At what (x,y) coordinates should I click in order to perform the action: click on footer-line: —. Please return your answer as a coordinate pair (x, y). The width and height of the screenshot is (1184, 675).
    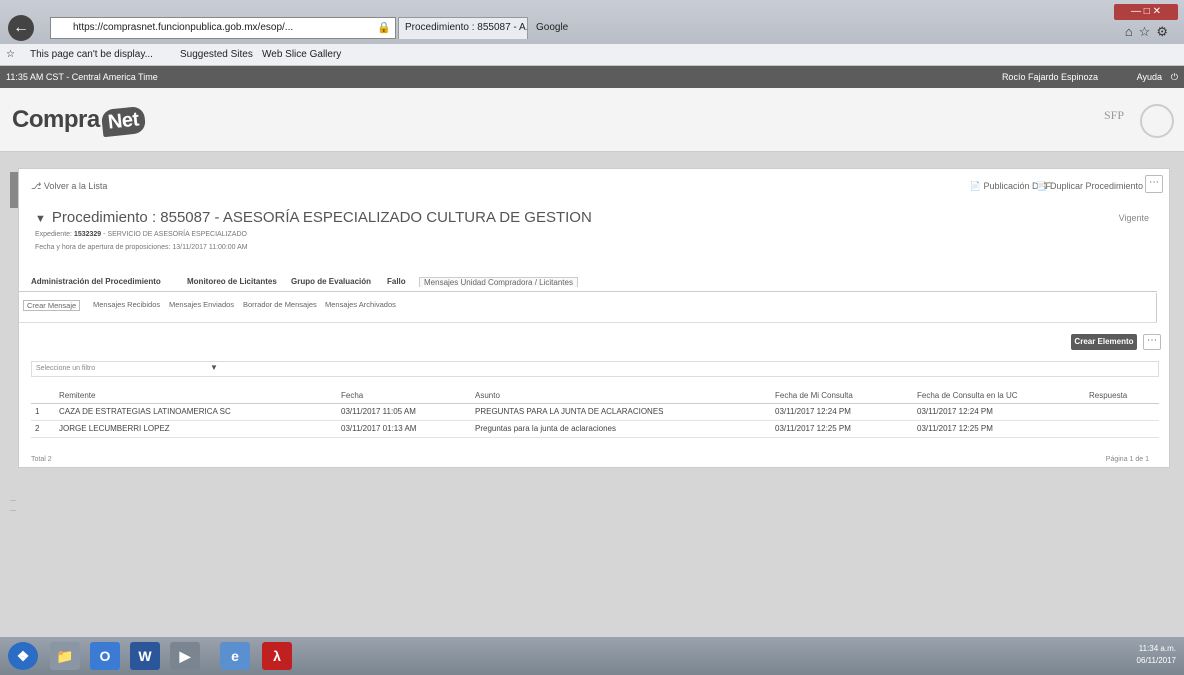
    Looking at the image, I should click on (13, 501).